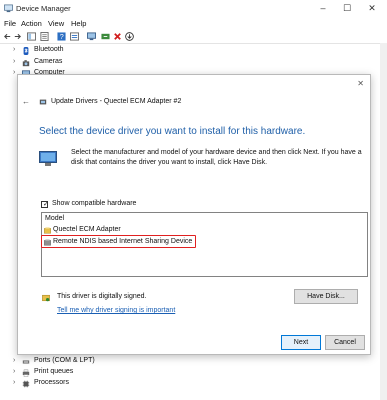 Image resolution: width=387 pixels, height=400 pixels. I want to click on forward-arrow-icon, so click(17, 36).